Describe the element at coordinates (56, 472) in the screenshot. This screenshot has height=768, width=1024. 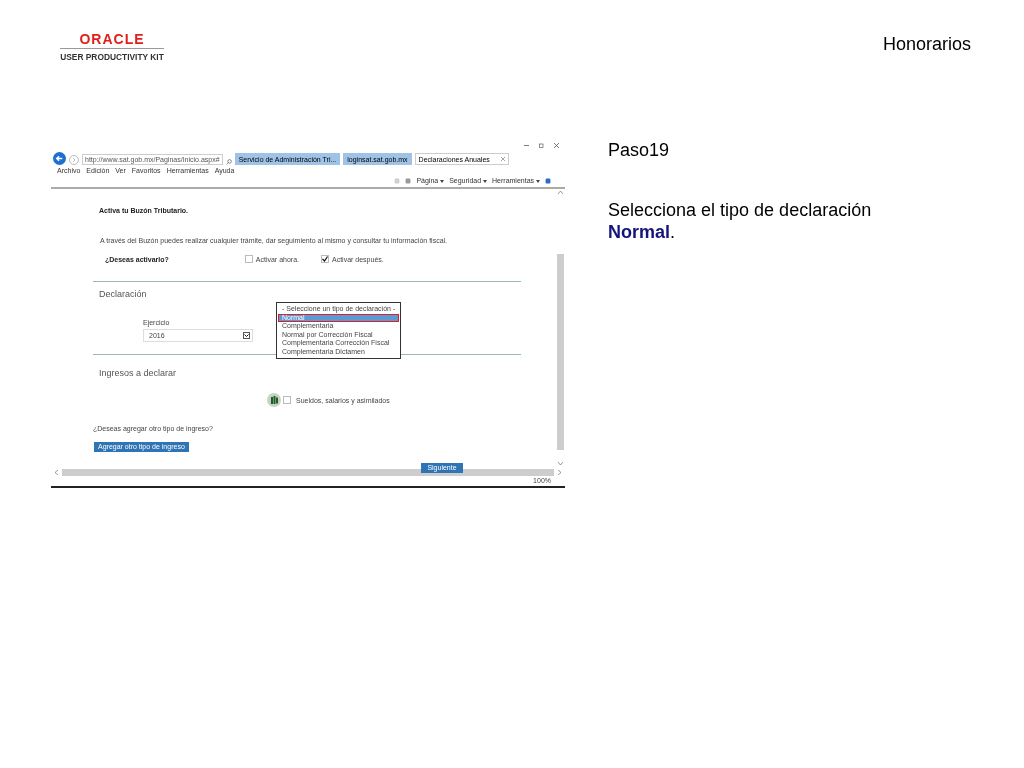
I see `scroll-left-icon` at that location.